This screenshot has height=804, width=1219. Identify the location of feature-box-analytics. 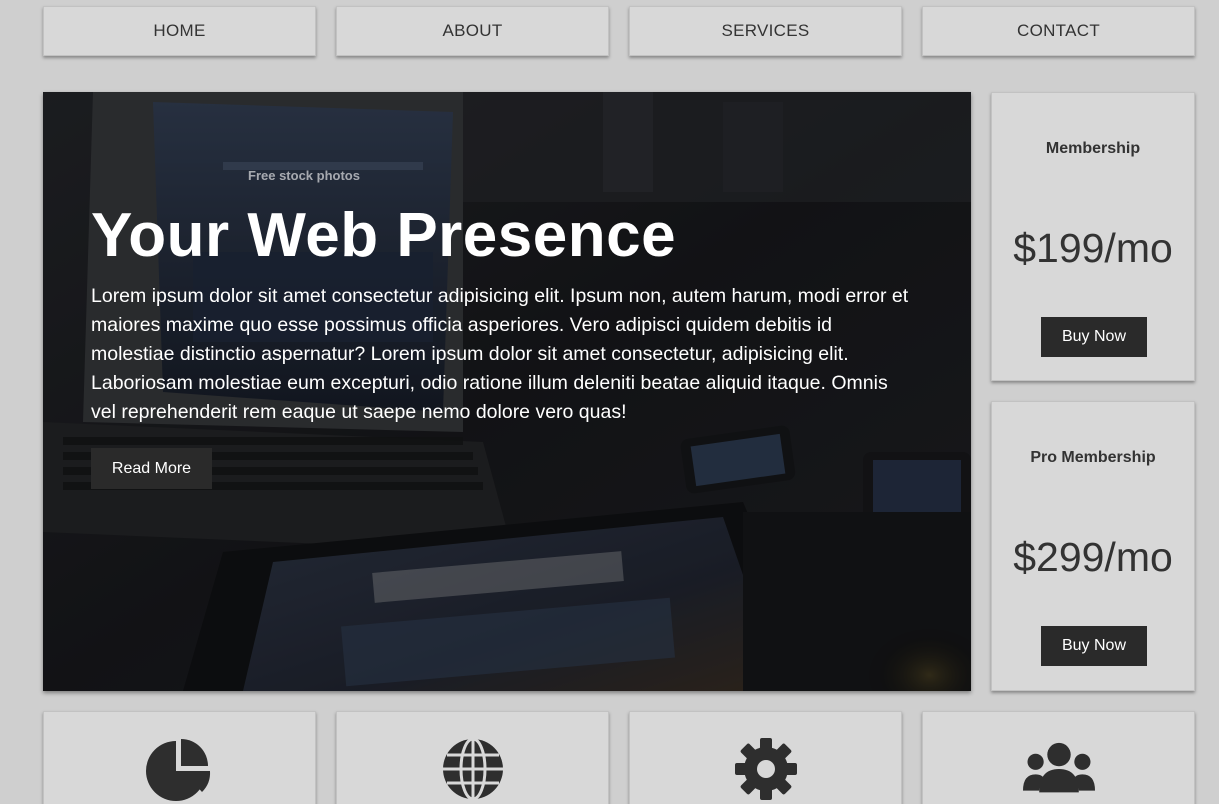
(179, 757).